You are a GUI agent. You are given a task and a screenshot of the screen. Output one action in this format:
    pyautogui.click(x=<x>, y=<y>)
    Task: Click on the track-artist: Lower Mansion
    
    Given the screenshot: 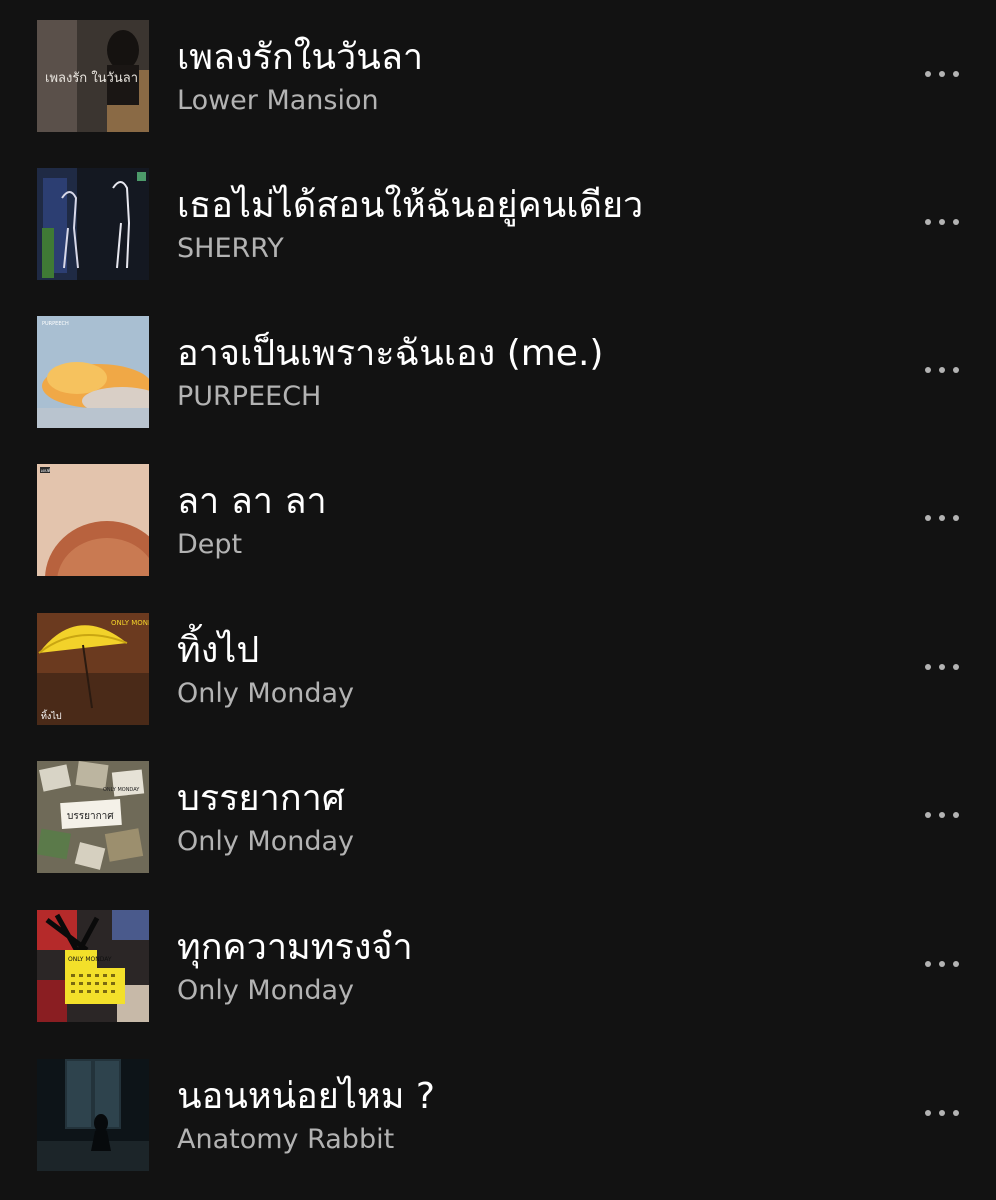 What is the action you would take?
    pyautogui.click(x=278, y=101)
    